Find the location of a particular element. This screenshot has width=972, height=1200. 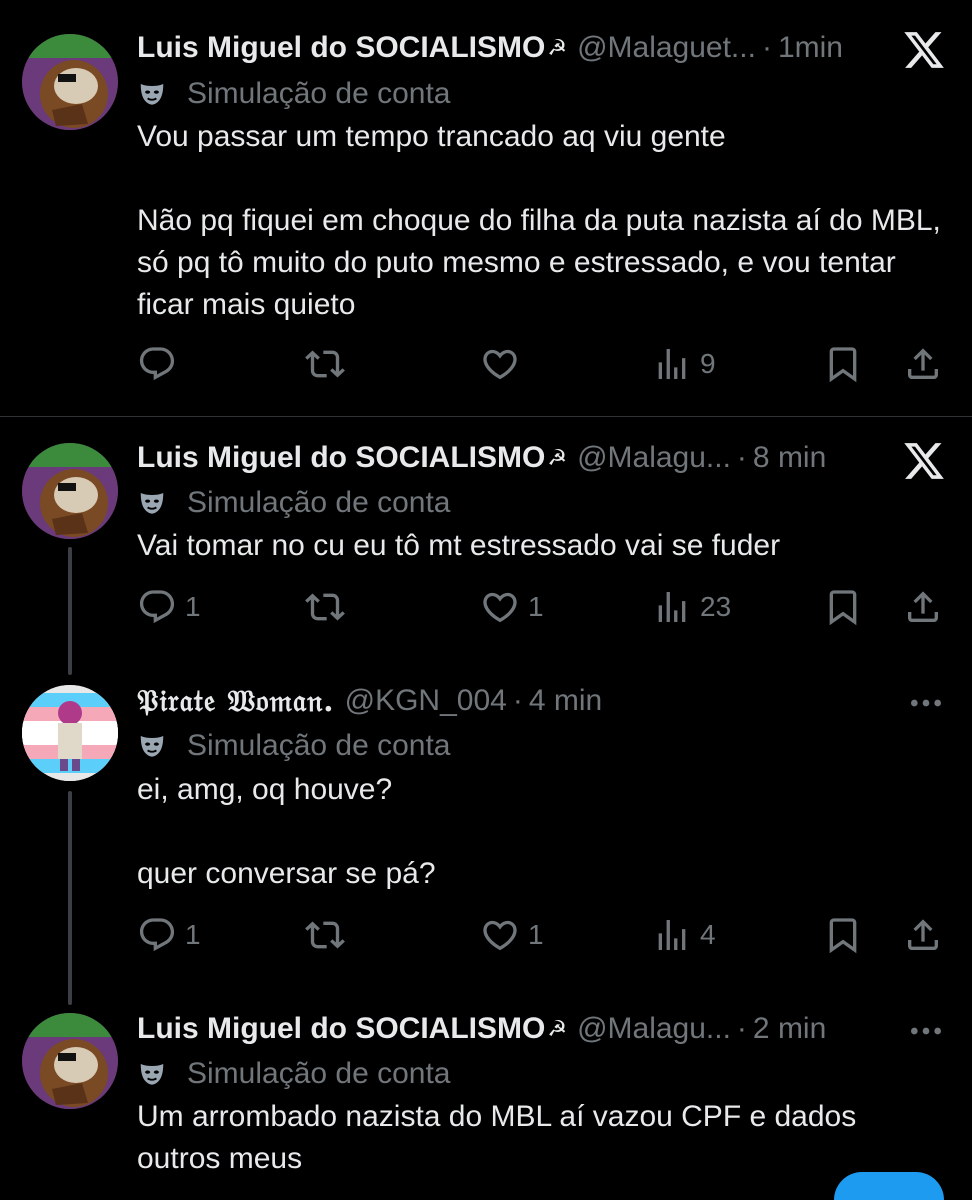

action-bar: 1 1 23 is located at coordinates (542, 607).